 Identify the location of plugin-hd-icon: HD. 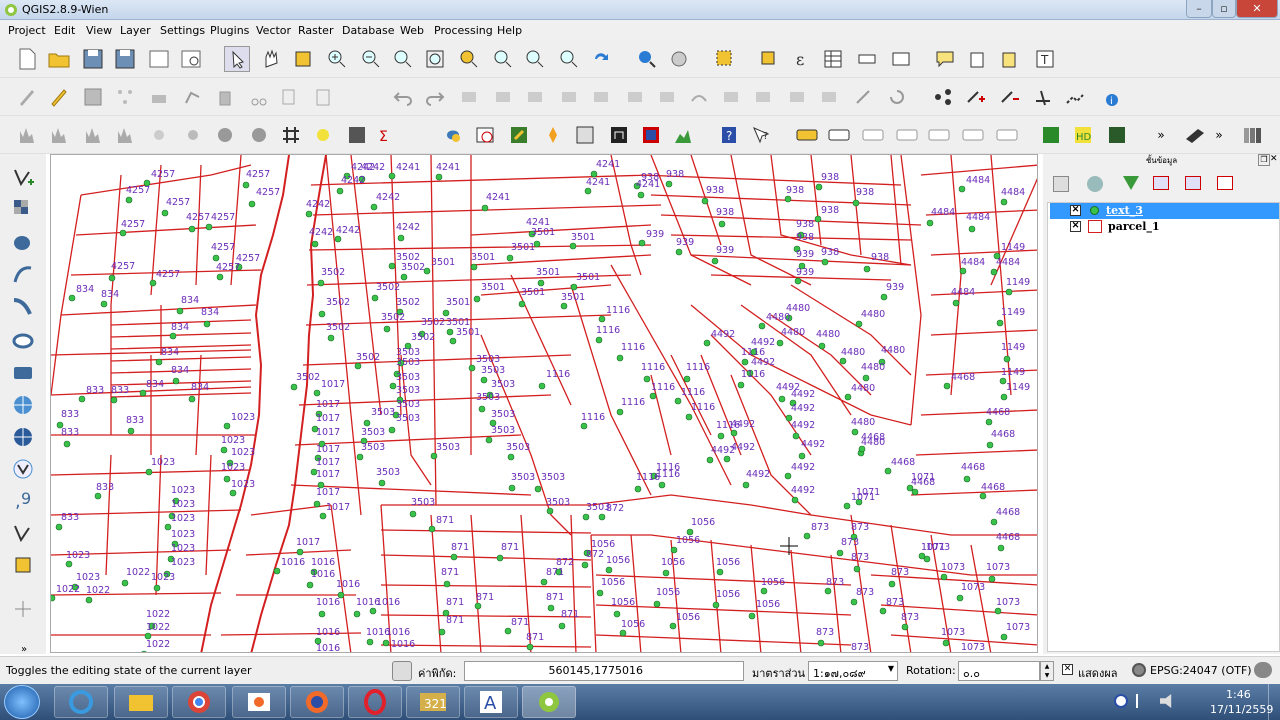
(1083, 135).